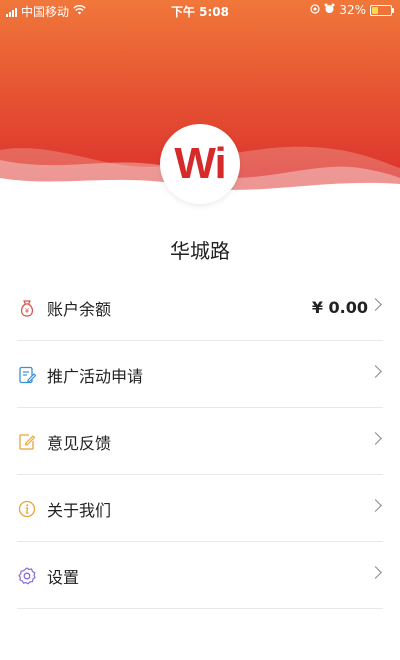  What do you see at coordinates (329, 10) in the screenshot?
I see `alarm-icon` at bounding box center [329, 10].